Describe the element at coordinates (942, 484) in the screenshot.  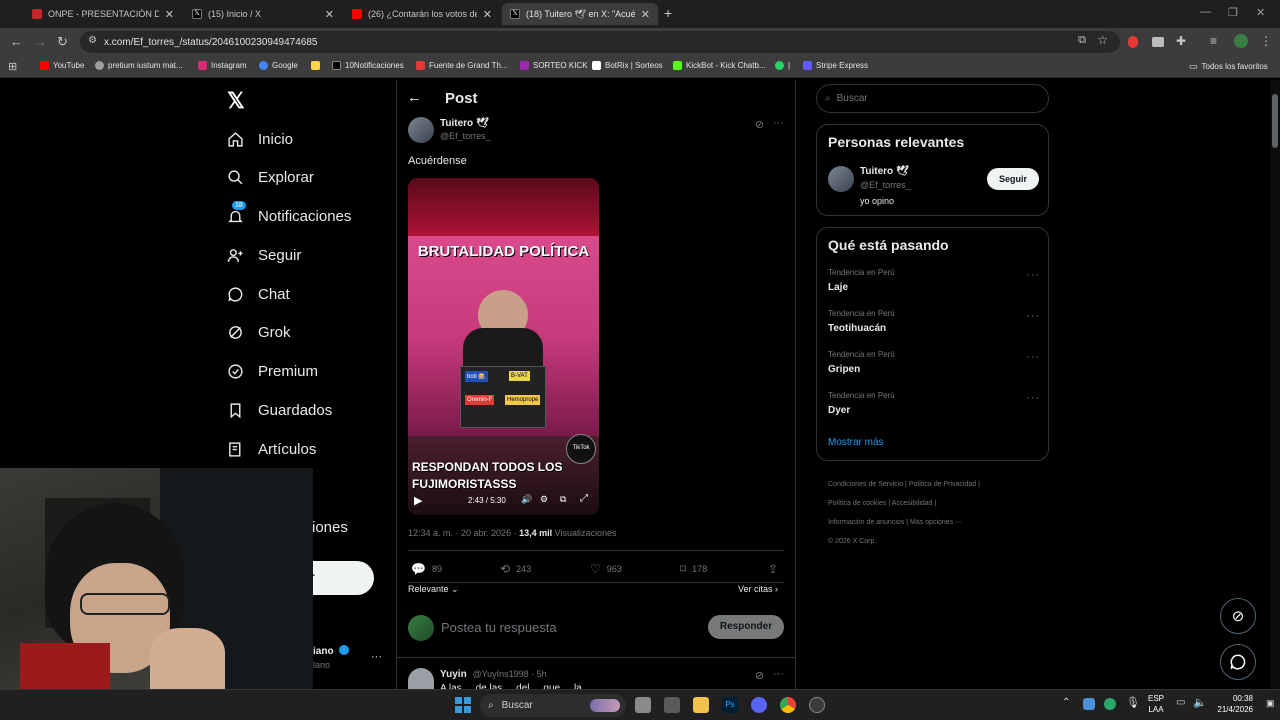
I see `footer-link: Política de Privacidad` at that location.